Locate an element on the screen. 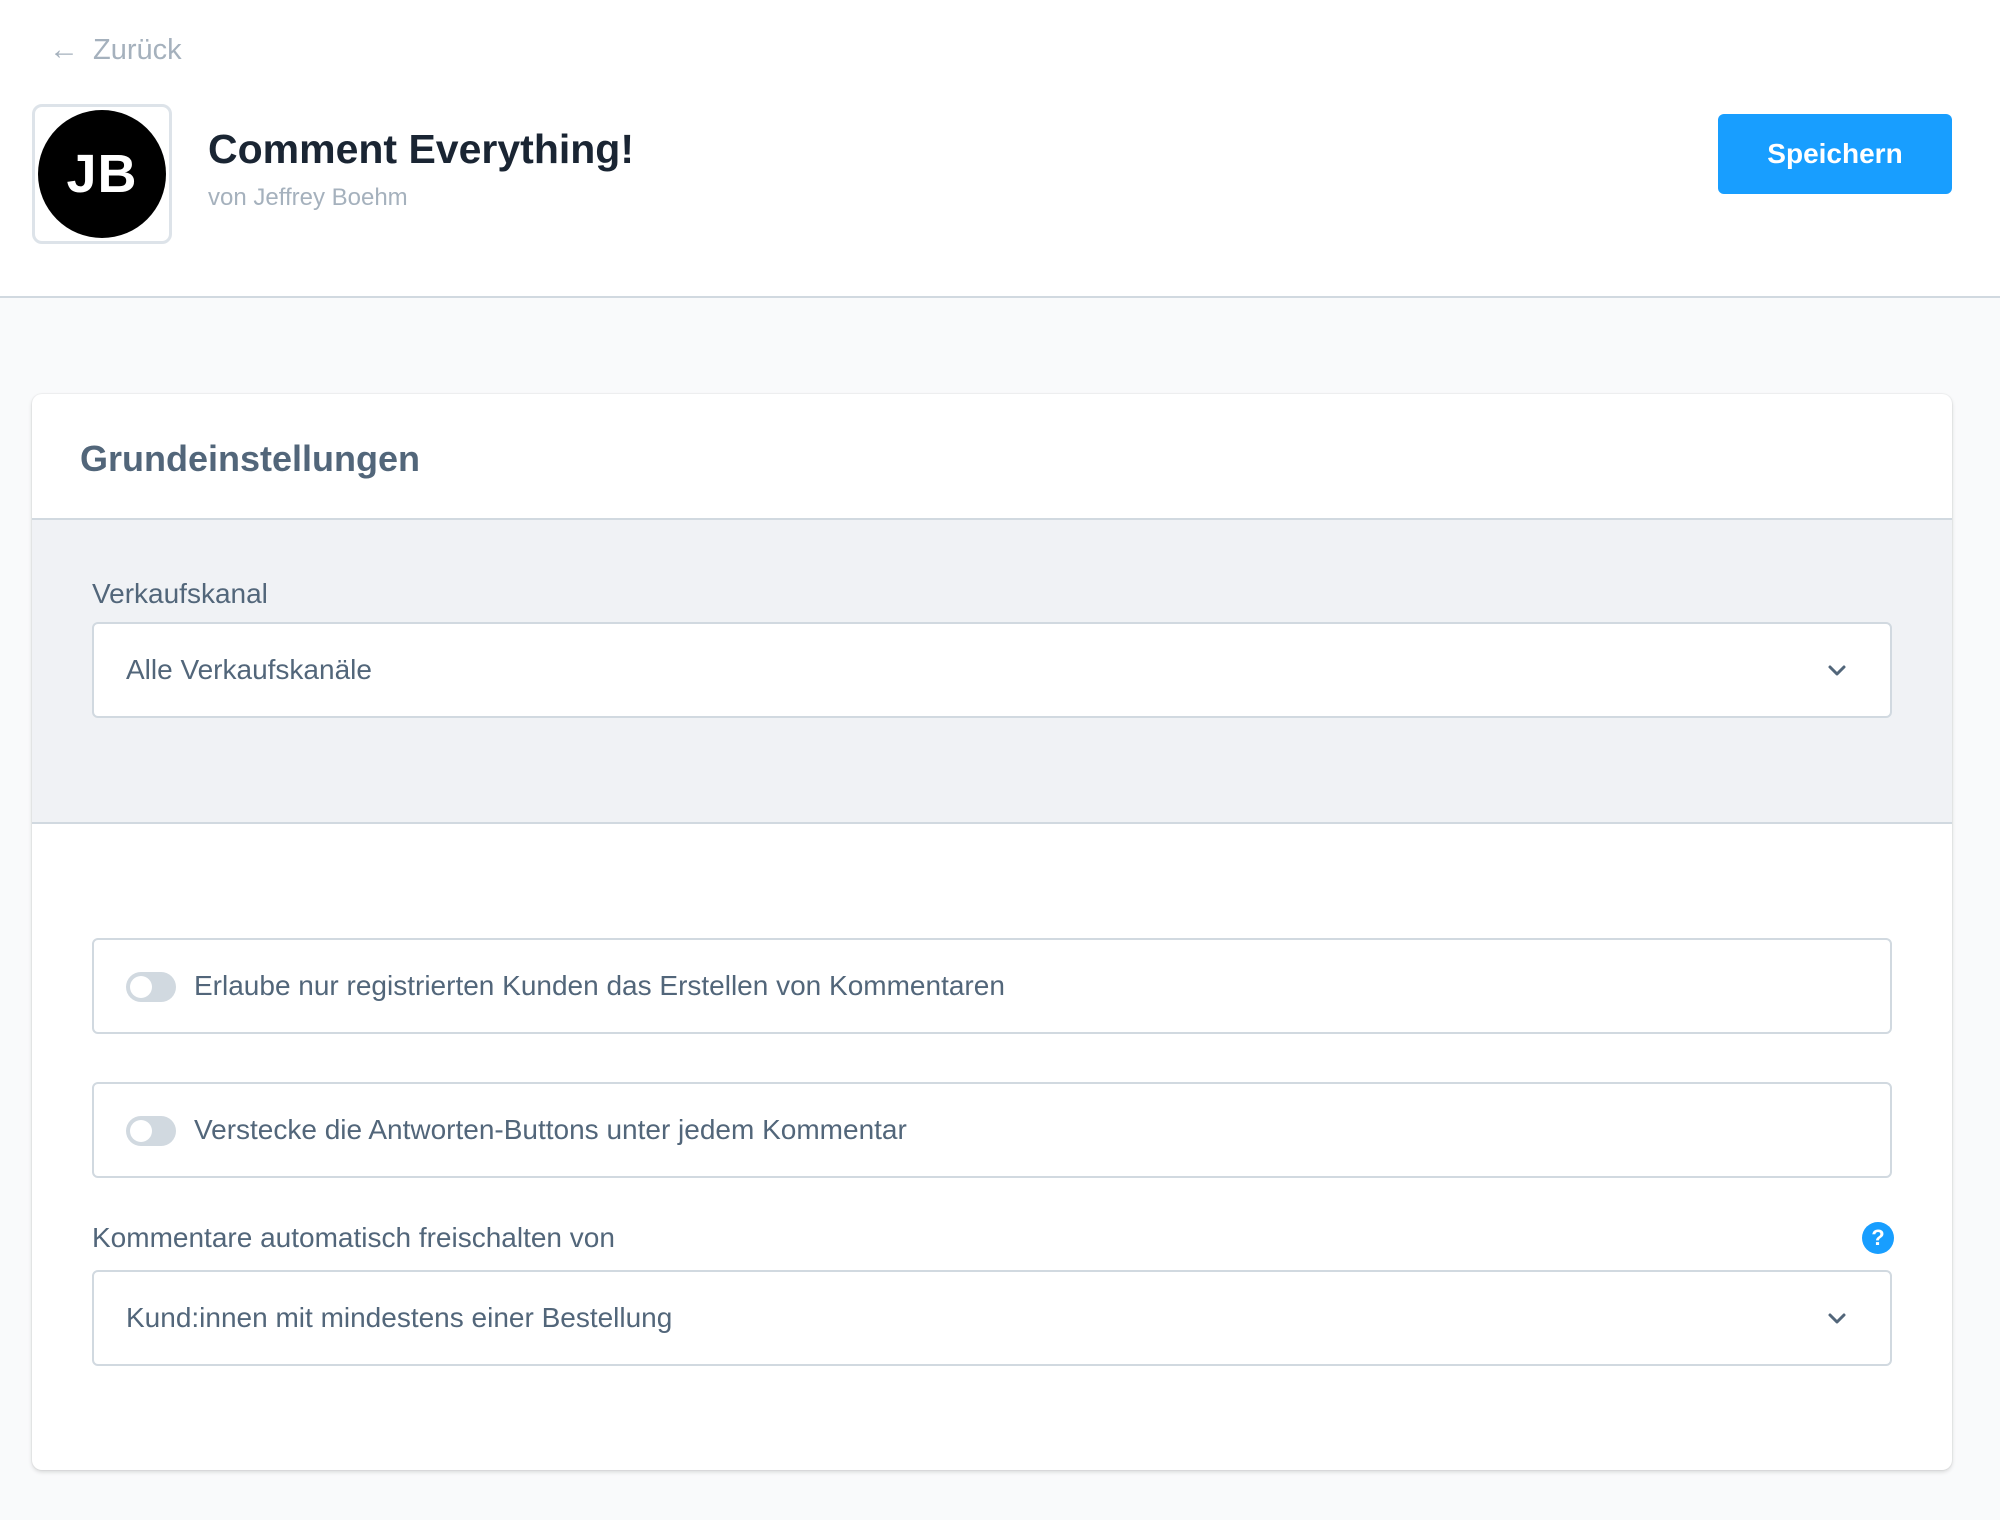 Image resolution: width=2000 pixels, height=1520 pixels. sales-channel-select: Alle Verkaufskanäle is located at coordinates (992, 670).